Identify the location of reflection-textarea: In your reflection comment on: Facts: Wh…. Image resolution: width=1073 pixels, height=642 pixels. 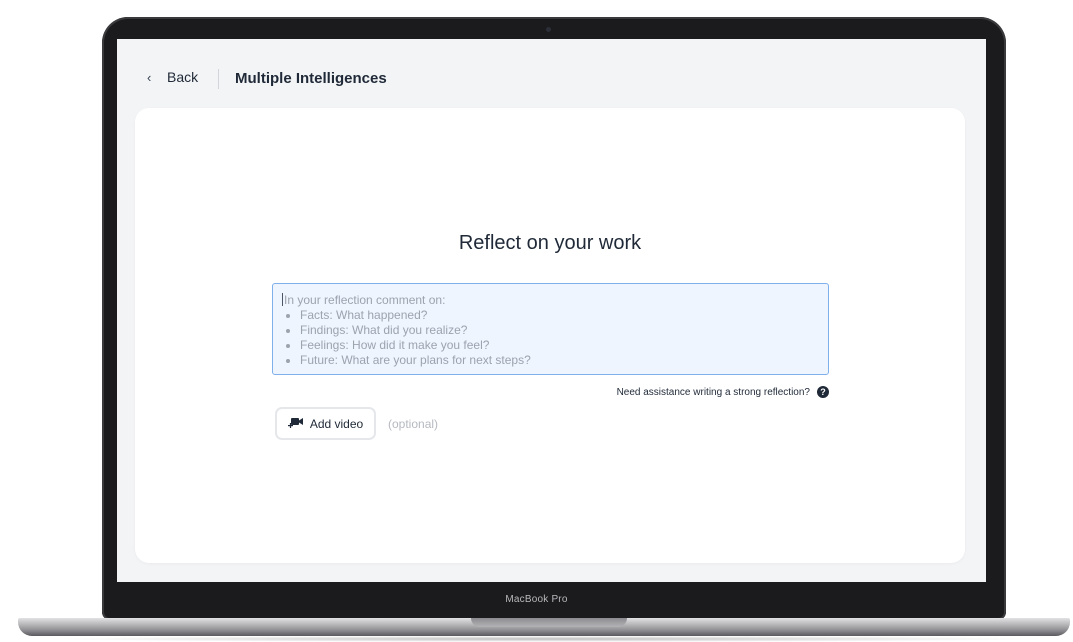
(550, 329).